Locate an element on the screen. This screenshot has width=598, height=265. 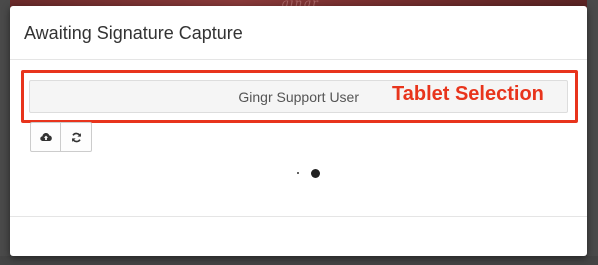
tablet-select-value: Gingr Support User is located at coordinates (298, 97).